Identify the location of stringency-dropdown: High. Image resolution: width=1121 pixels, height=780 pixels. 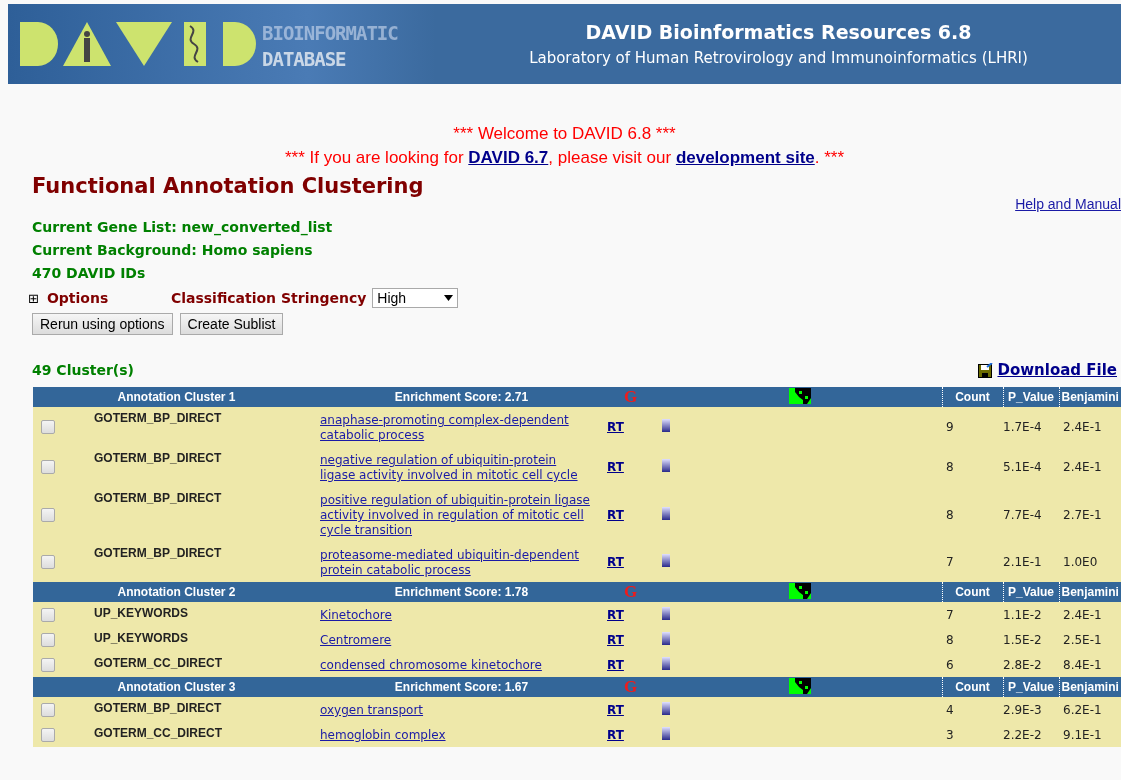
(415, 298).